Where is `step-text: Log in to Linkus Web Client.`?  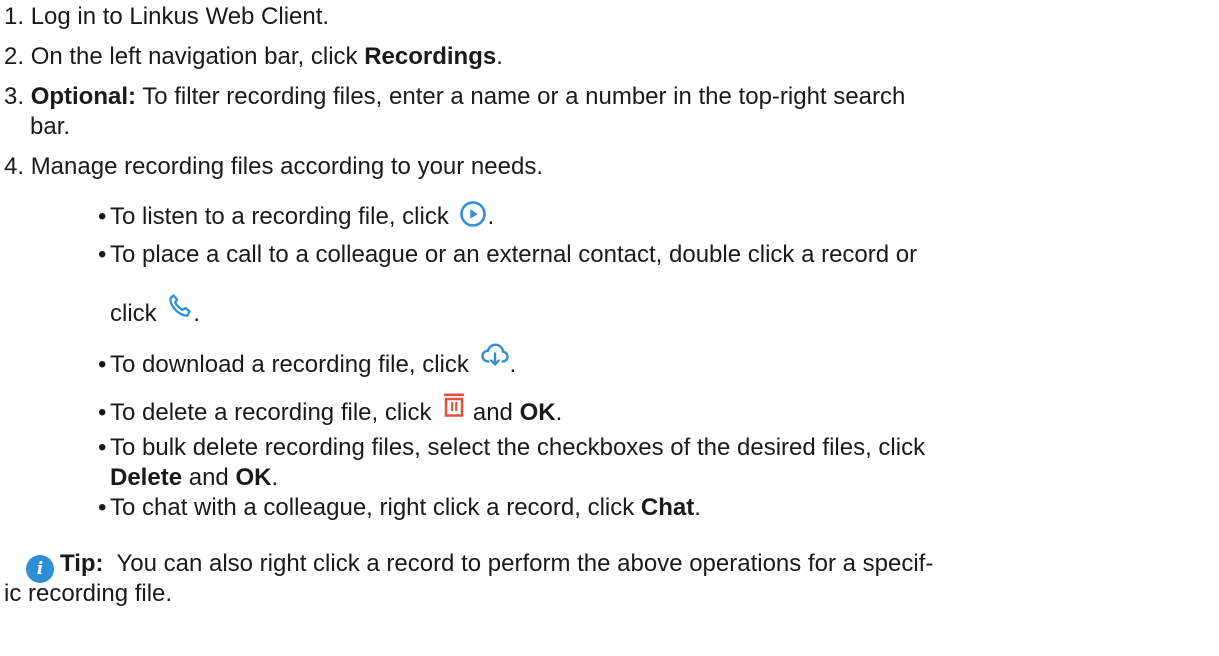
step-text: Log in to Linkus Web Client. is located at coordinates (180, 16).